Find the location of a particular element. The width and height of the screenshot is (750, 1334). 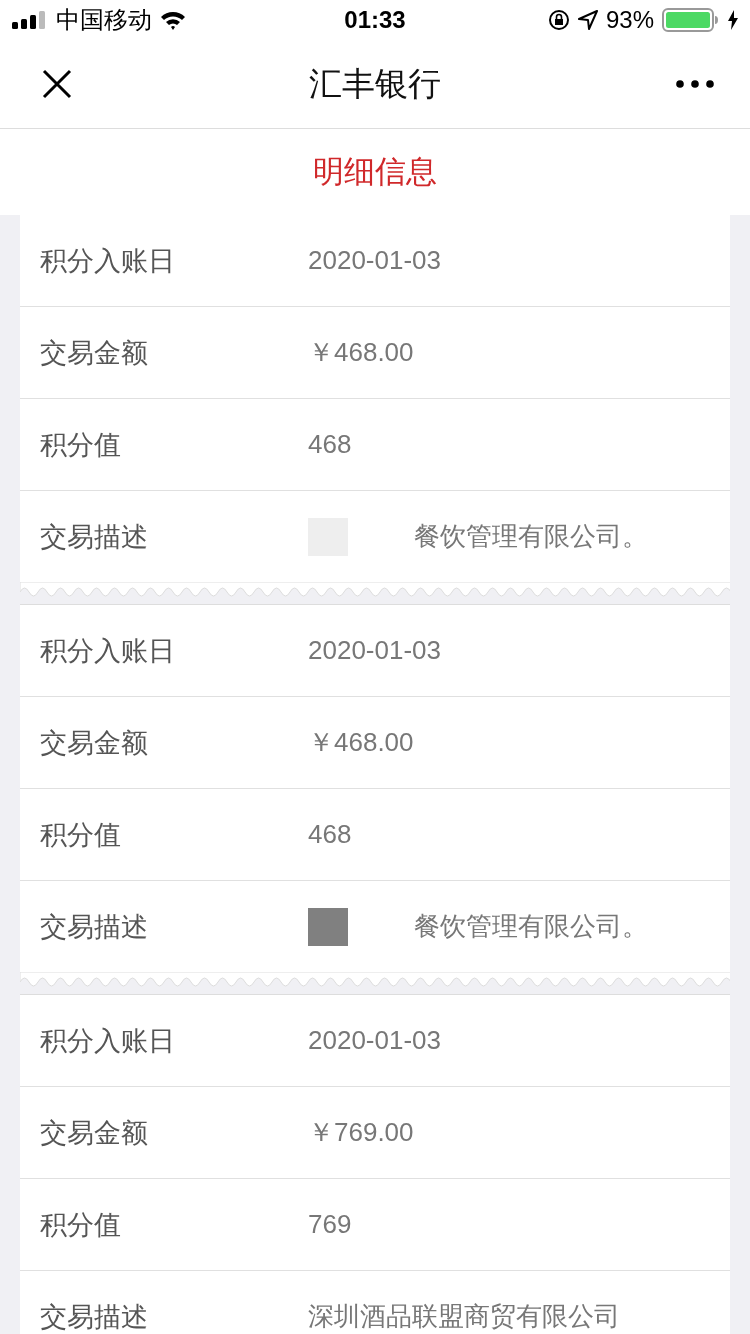

more-icon is located at coordinates (695, 84).